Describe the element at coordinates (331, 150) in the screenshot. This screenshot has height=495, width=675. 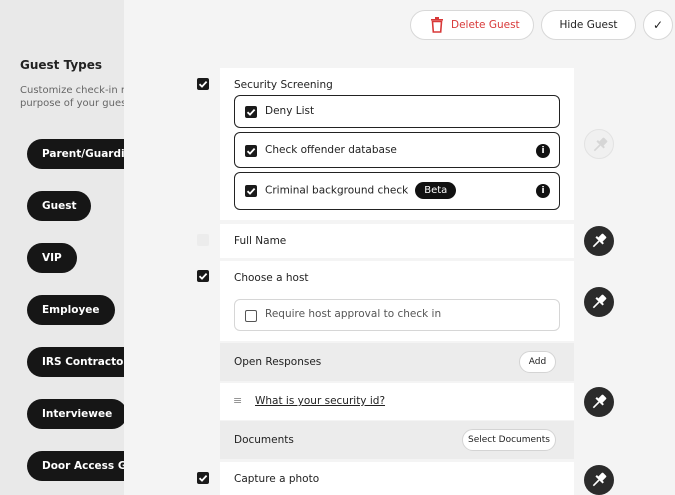
I see `offender-database-label: Check offender database` at that location.